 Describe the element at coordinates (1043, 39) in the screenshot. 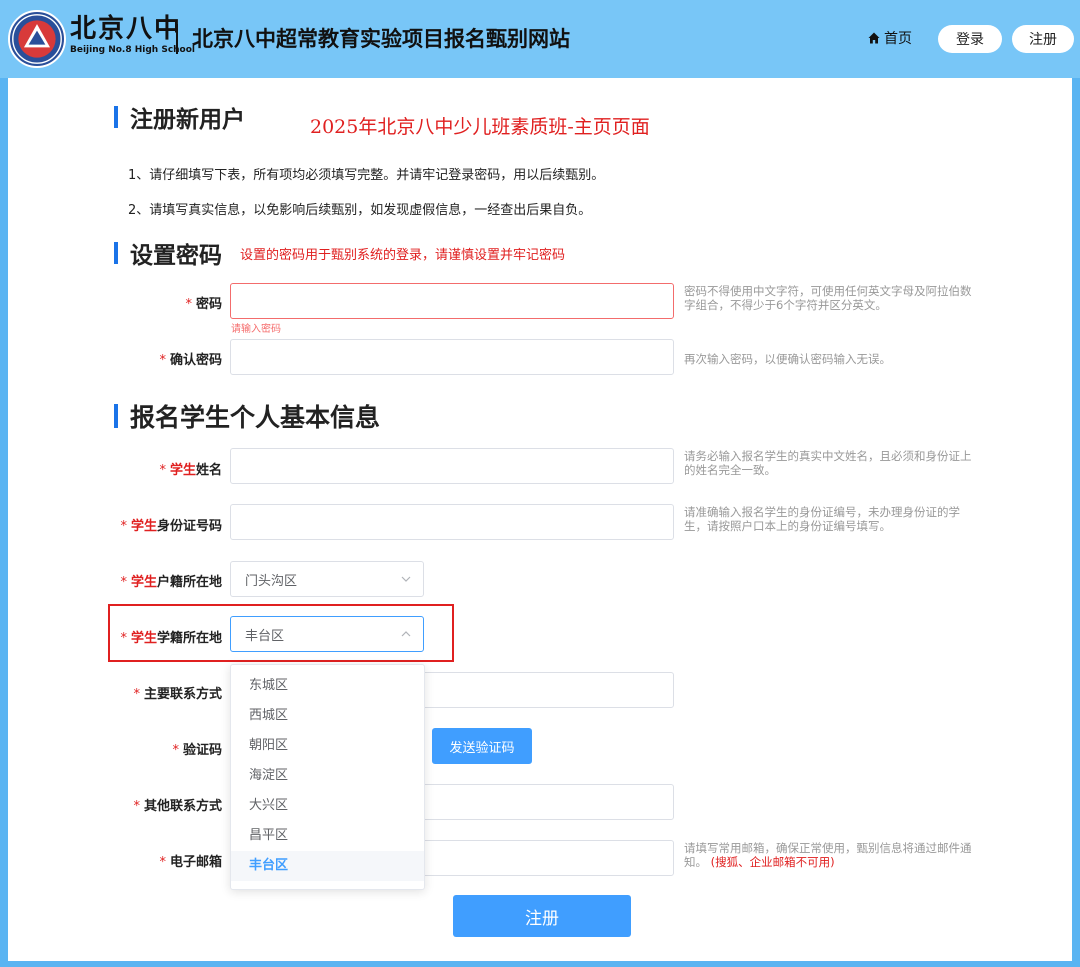

I see `register-nav-button: 注册` at that location.